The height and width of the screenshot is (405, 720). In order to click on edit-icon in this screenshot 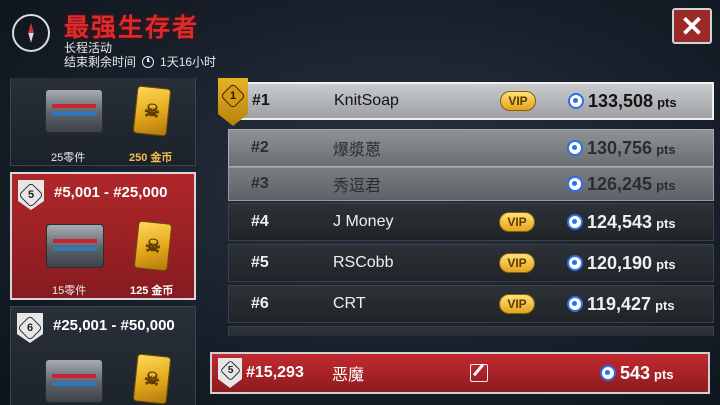, I will do `click(479, 373)`.